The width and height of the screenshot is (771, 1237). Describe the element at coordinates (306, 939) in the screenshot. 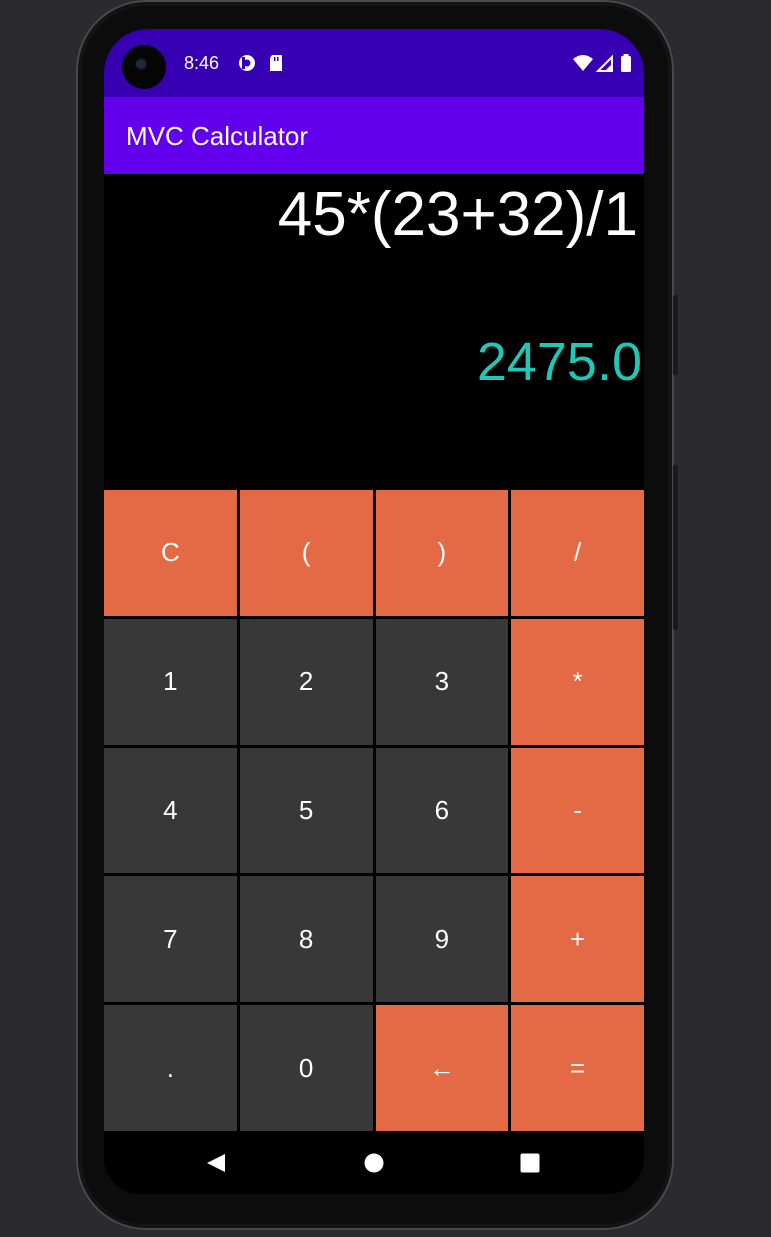

I see `digit-8-button: 8` at that location.